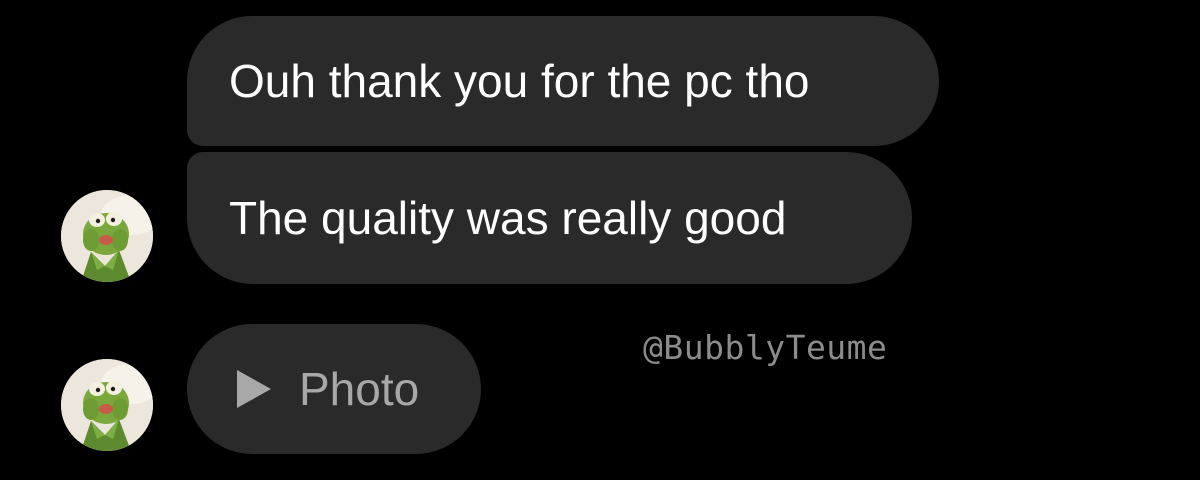 This screenshot has height=480, width=1200. I want to click on photo-message-bubble: Photo, so click(334, 389).